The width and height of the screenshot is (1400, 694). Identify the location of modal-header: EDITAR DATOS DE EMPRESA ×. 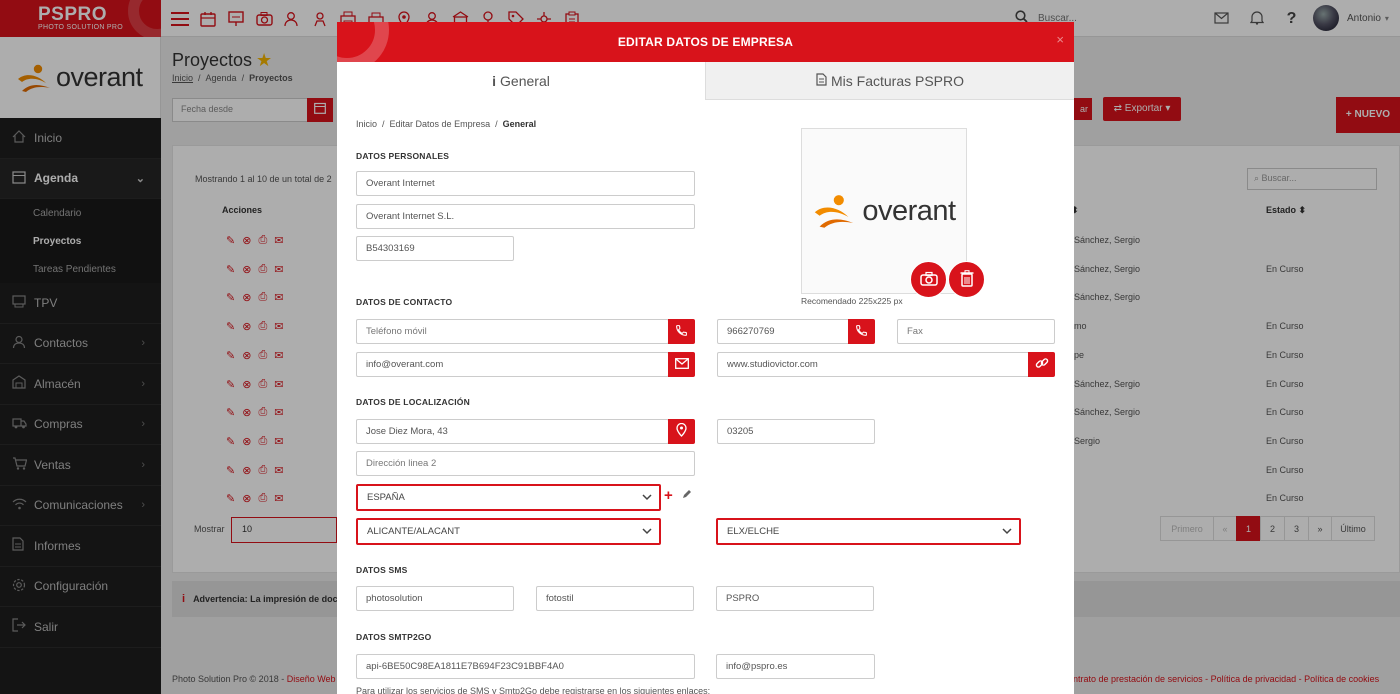
(705, 42).